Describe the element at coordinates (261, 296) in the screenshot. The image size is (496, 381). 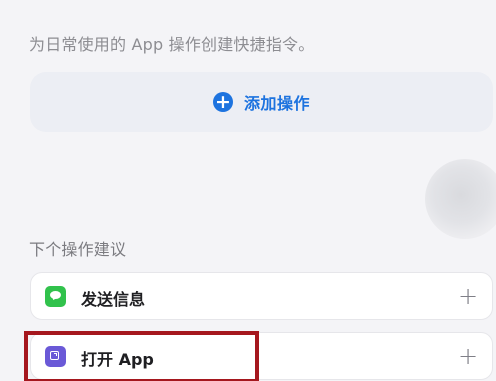
I see `suggestion-send-message: 发送信息 +` at that location.